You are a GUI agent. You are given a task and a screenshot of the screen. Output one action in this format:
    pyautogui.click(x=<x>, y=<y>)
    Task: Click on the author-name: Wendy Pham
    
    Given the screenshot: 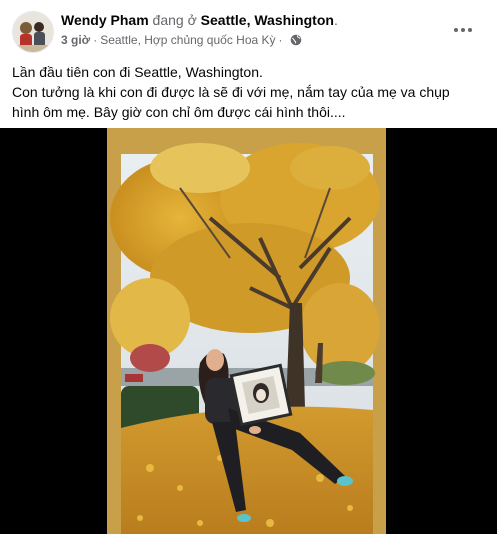 What is the action you would take?
    pyautogui.click(x=105, y=20)
    